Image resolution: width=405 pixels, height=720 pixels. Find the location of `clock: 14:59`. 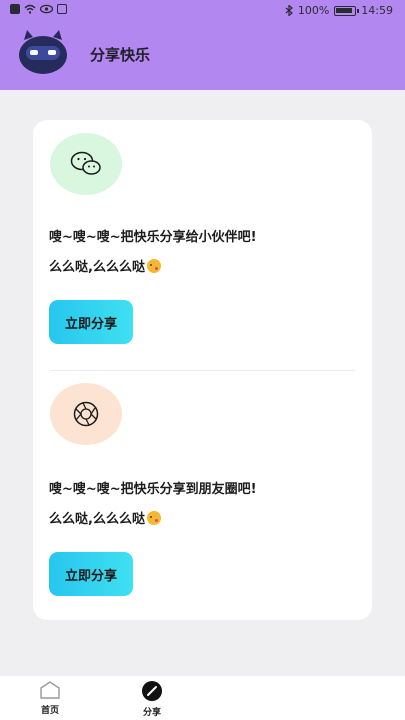

clock: 14:59 is located at coordinates (377, 10).